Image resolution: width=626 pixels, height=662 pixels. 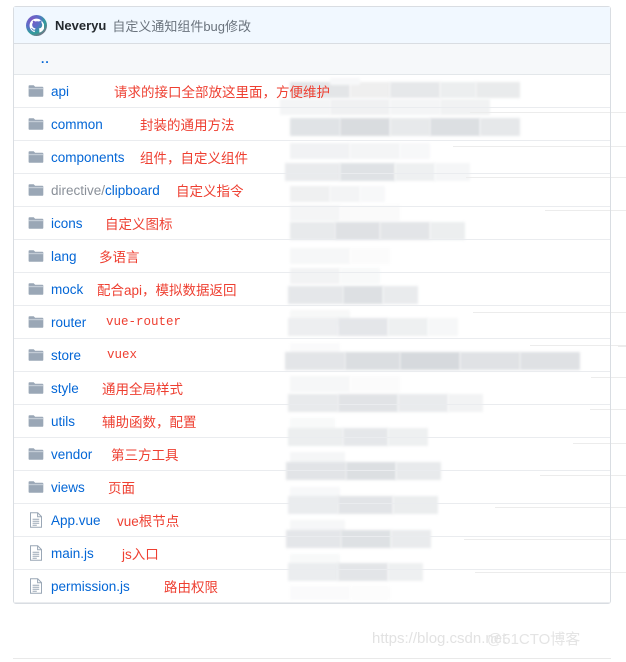 What do you see at coordinates (139, 224) in the screenshot?
I see `annotation-text: 自定义图标` at bounding box center [139, 224].